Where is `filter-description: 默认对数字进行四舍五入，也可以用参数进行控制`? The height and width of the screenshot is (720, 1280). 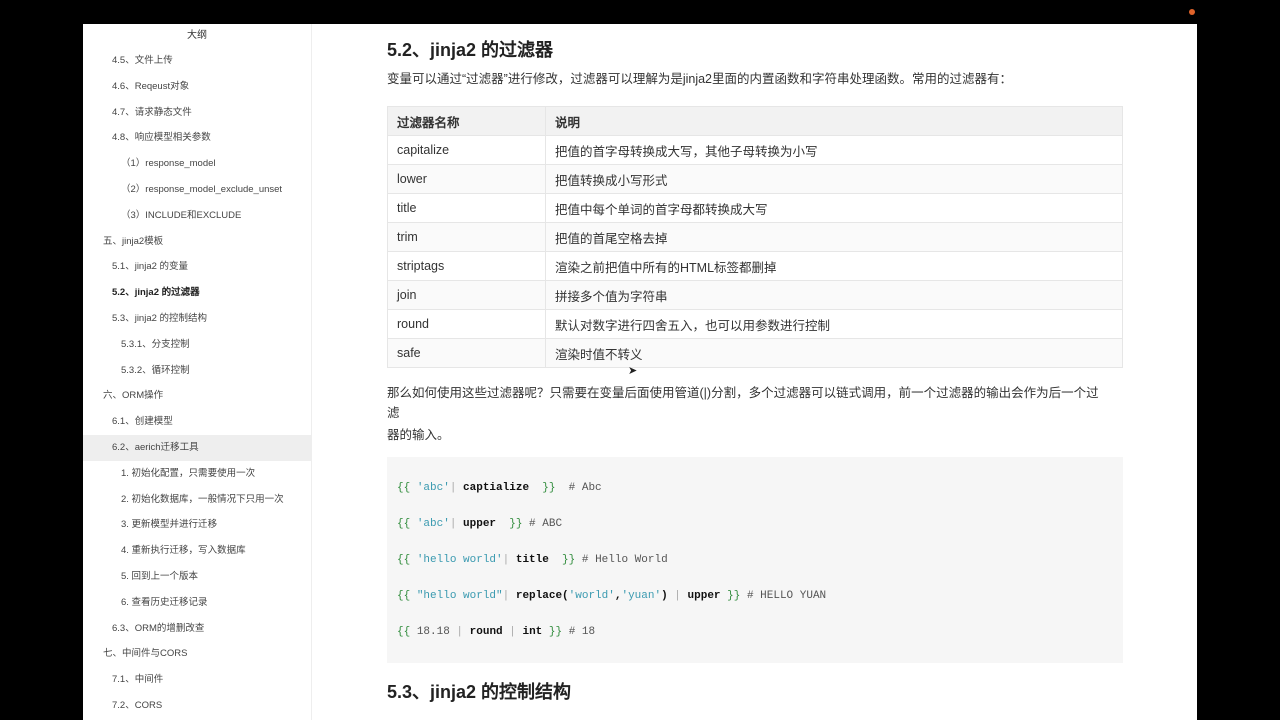 filter-description: 默认对数字进行四舍五入，也可以用参数进行控制 is located at coordinates (834, 324).